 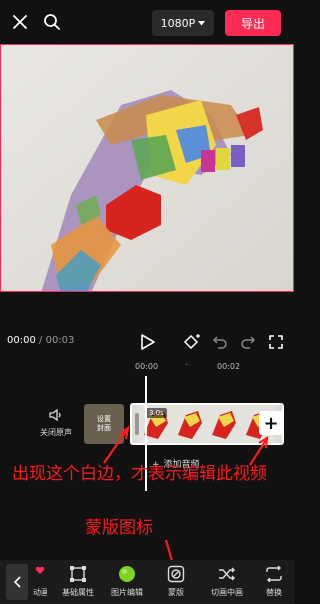 I want to click on heart-icon, so click(x=40, y=570).